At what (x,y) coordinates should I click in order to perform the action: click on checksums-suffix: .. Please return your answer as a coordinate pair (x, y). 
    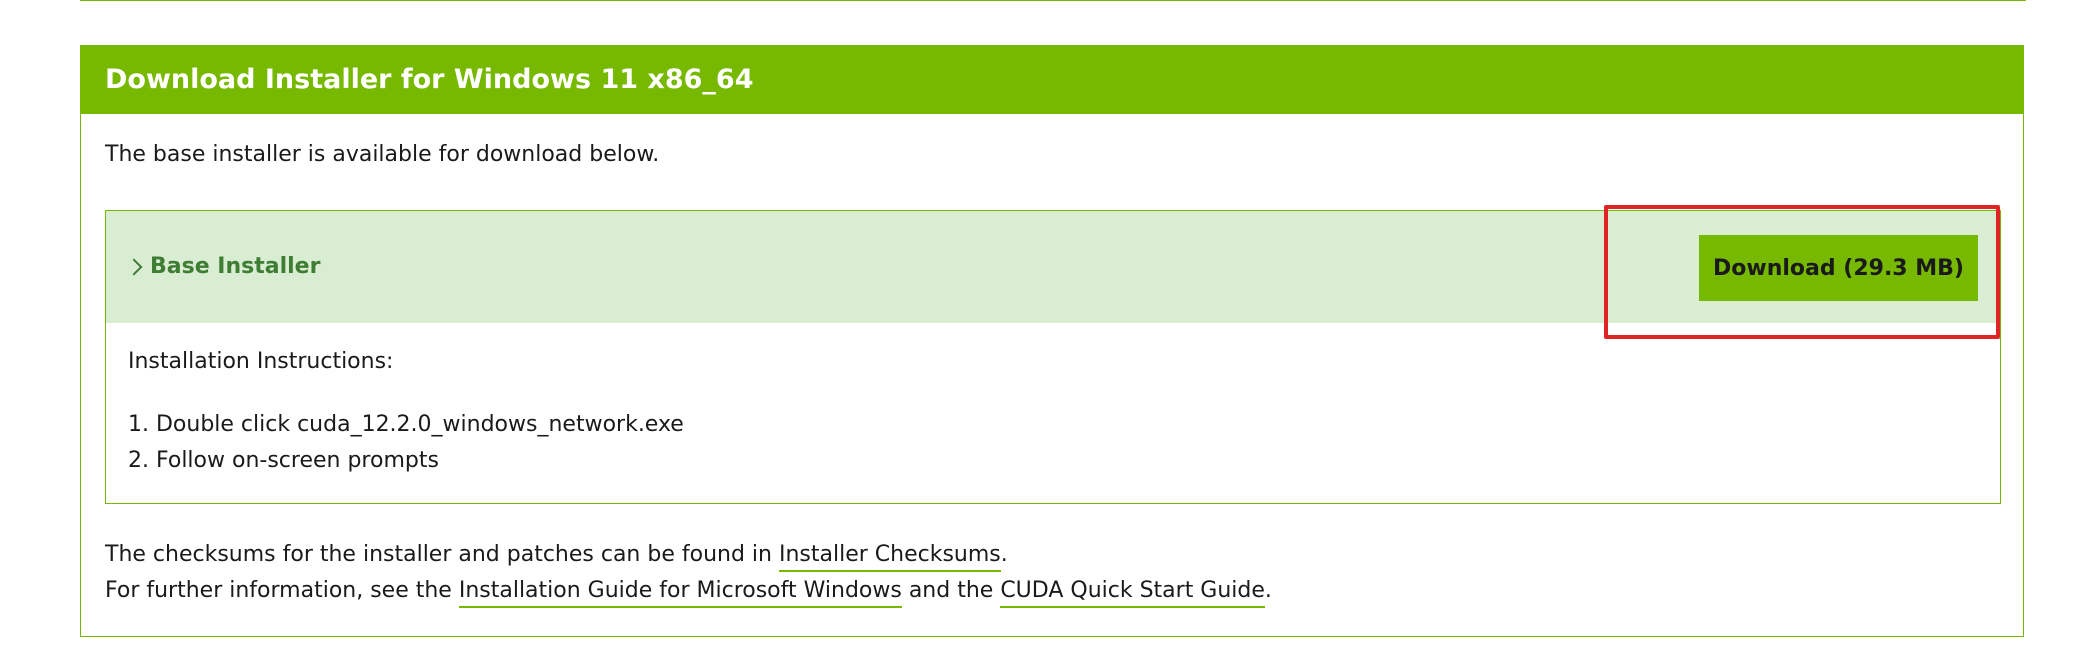
    Looking at the image, I should click on (1004, 554).